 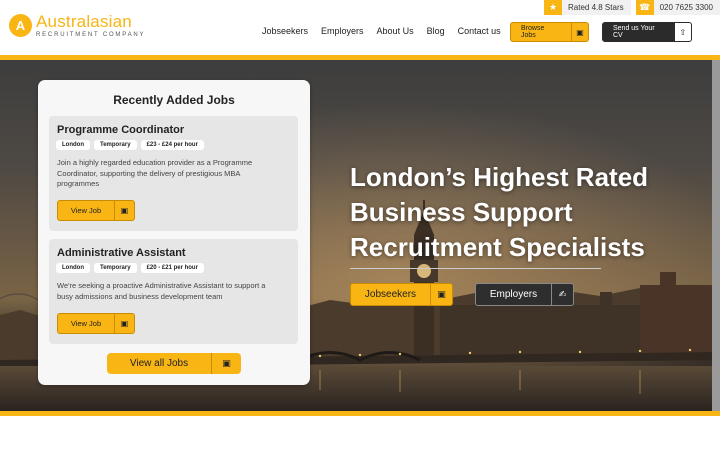 I want to click on nav-jobseekers: Jobseekers, so click(x=285, y=31).